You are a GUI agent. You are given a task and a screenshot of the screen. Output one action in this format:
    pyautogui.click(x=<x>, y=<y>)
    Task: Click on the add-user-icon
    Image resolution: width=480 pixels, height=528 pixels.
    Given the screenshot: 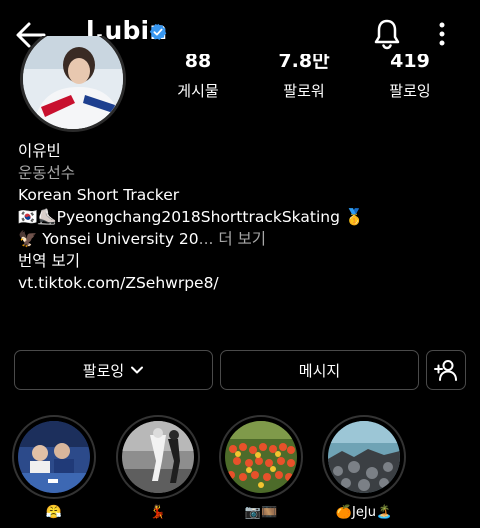 What is the action you would take?
    pyautogui.click(x=445, y=370)
    